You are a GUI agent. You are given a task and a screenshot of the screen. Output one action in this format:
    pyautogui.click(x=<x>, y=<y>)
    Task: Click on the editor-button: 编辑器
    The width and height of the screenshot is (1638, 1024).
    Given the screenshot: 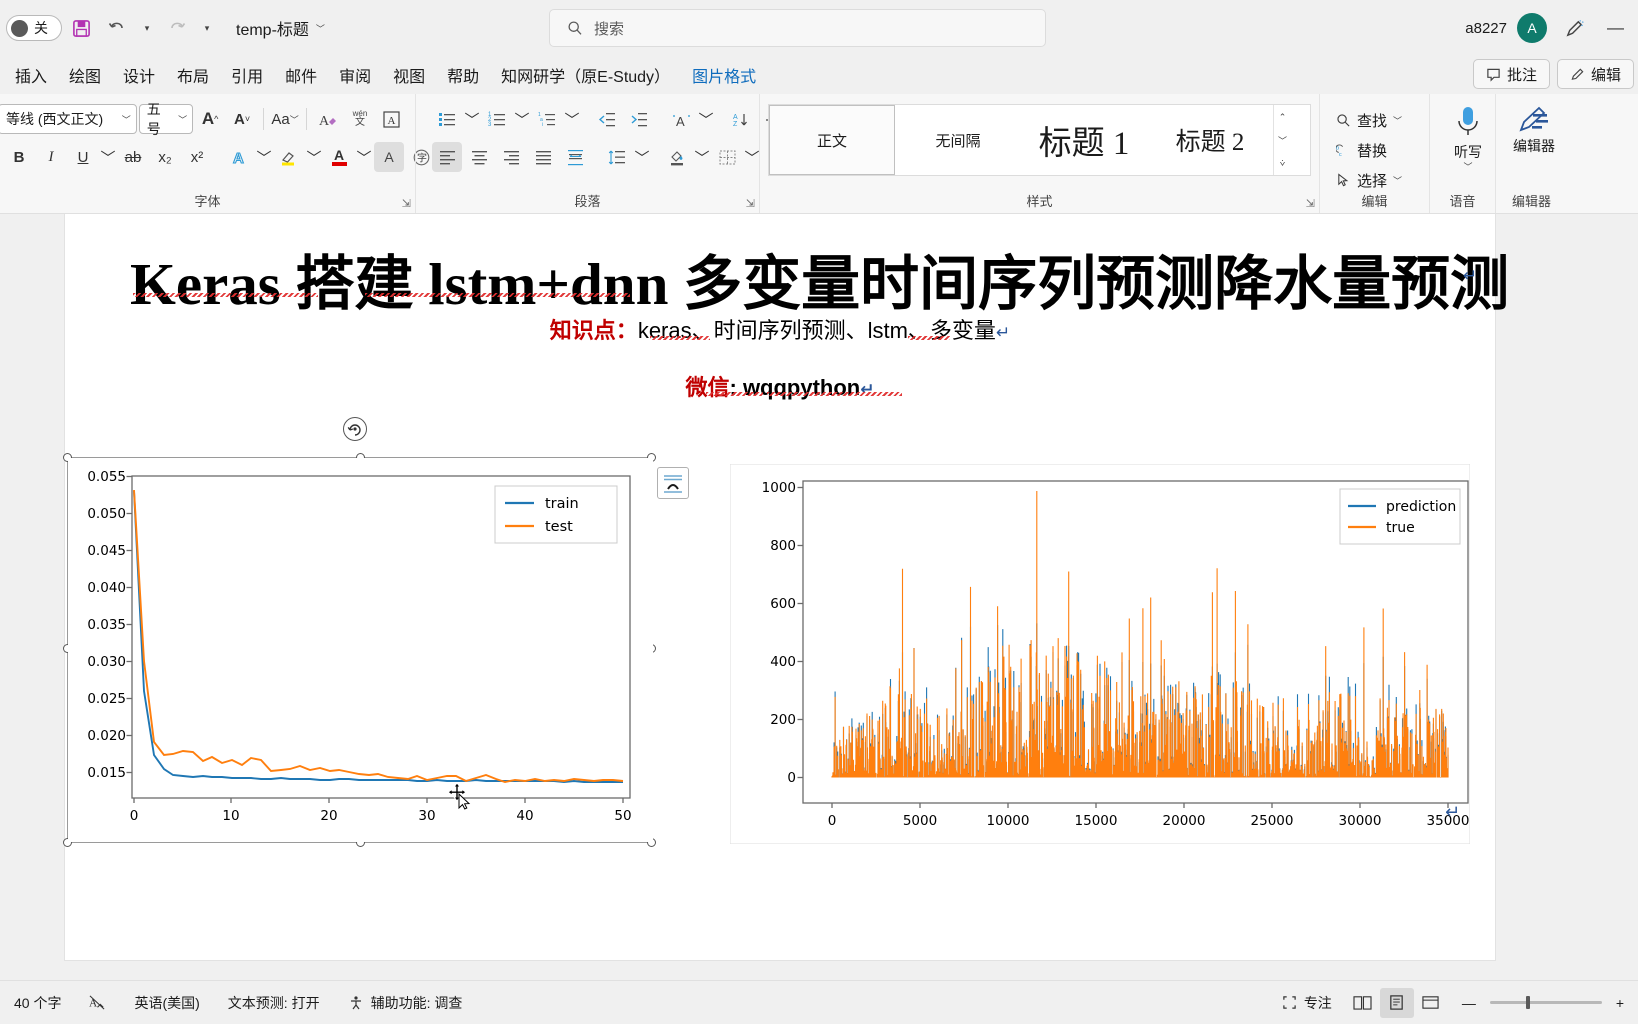 What is the action you would take?
    pyautogui.click(x=1534, y=127)
    